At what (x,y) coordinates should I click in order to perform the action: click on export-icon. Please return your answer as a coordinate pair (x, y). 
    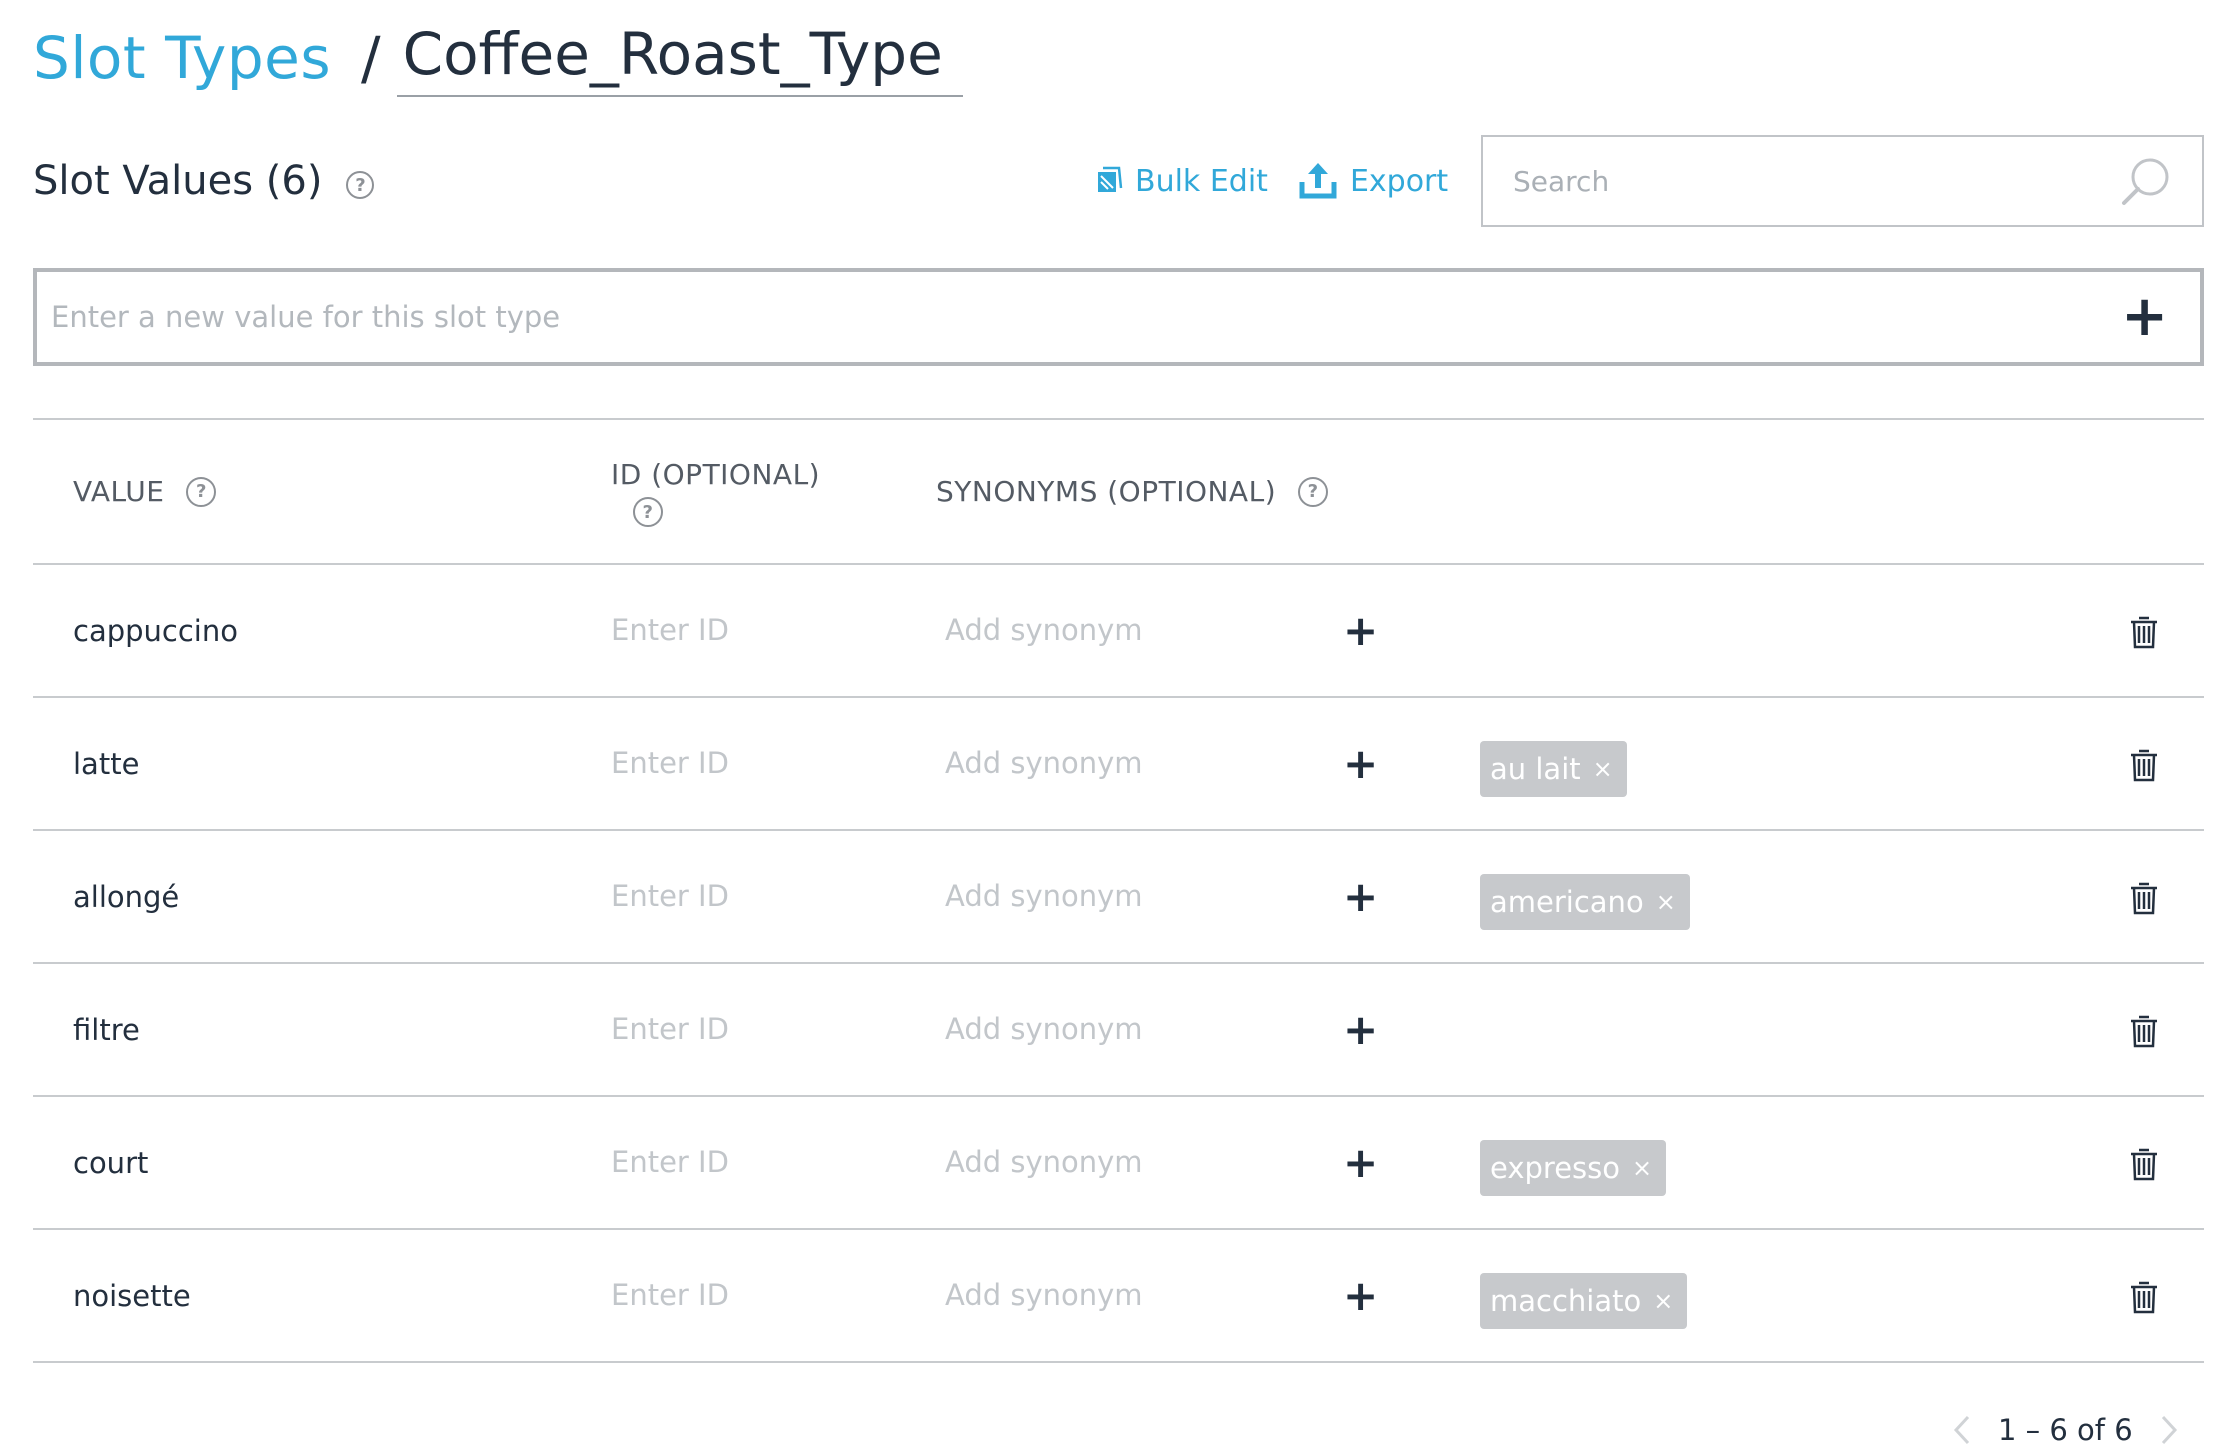
    Looking at the image, I should click on (1318, 181).